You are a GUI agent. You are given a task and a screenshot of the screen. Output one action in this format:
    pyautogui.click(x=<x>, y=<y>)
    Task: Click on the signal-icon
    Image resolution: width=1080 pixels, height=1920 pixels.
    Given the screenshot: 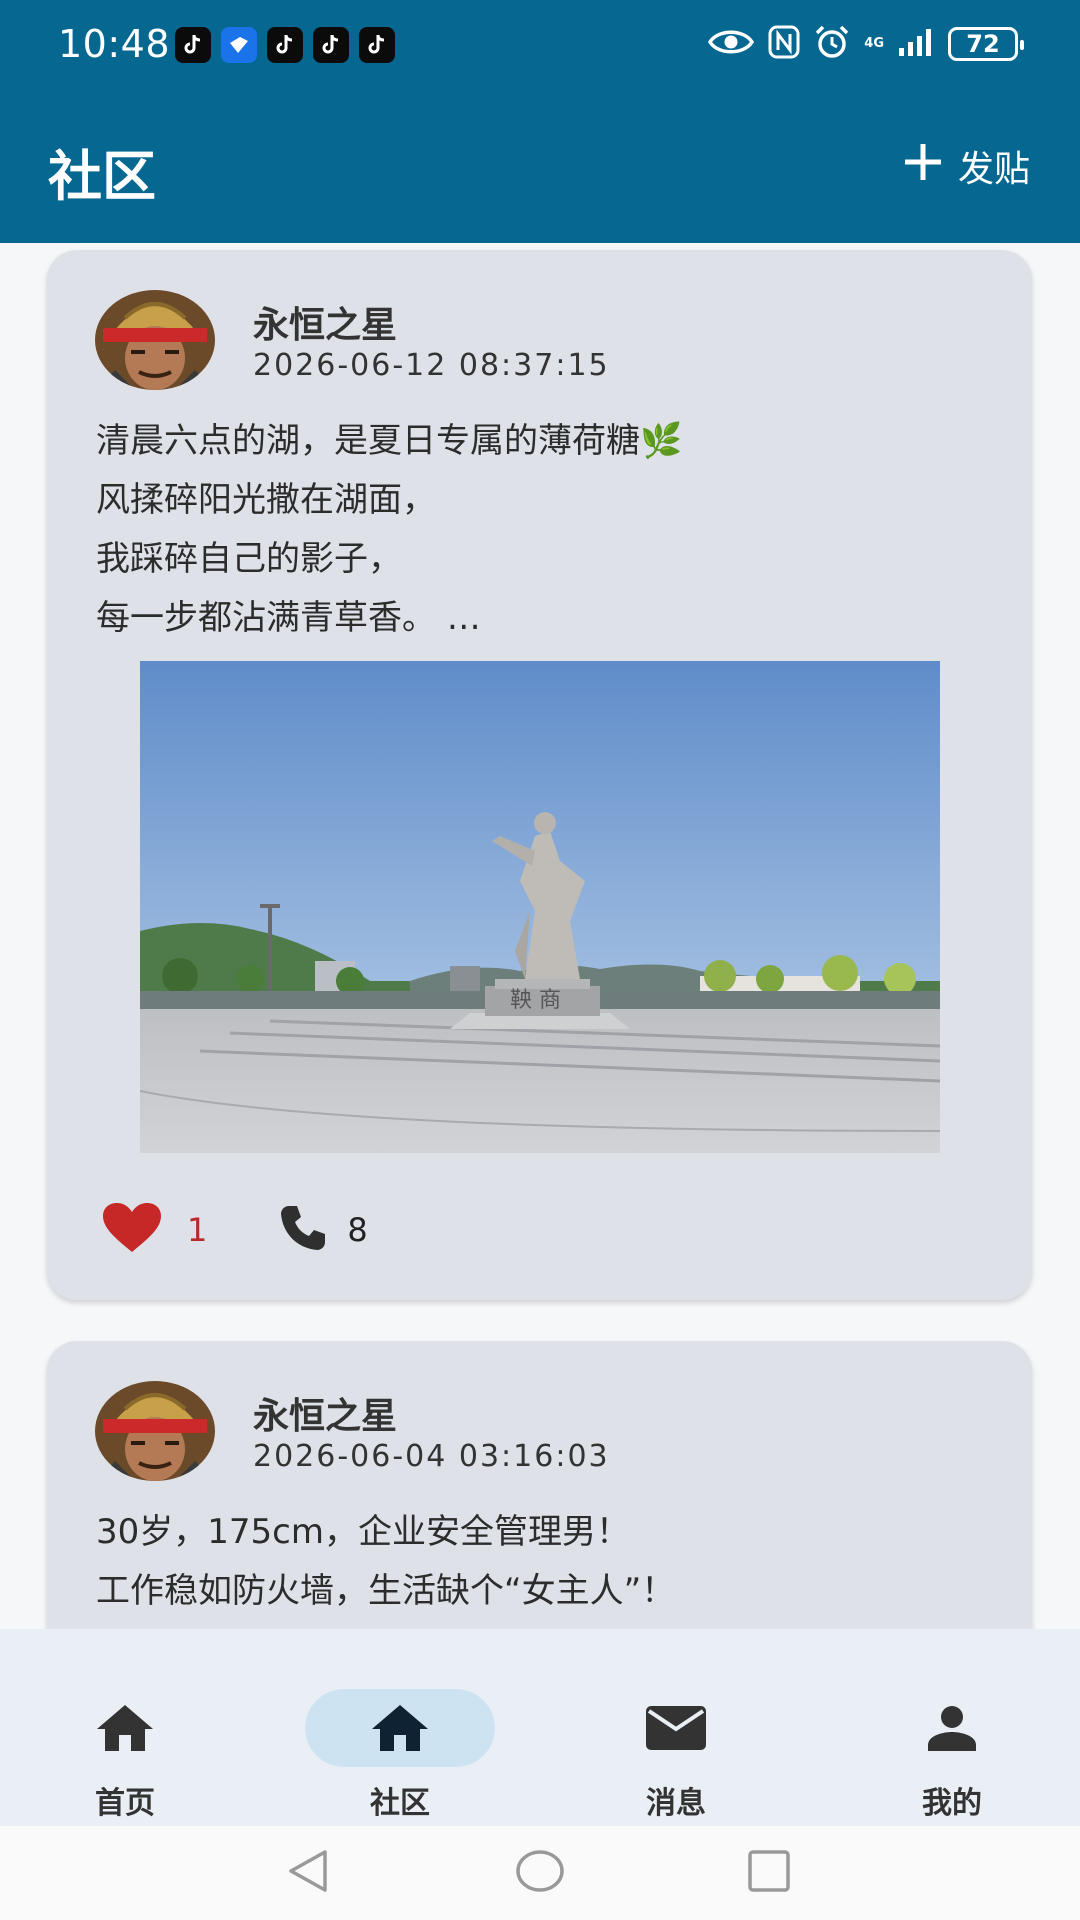 What is the action you would take?
    pyautogui.click(x=916, y=44)
    